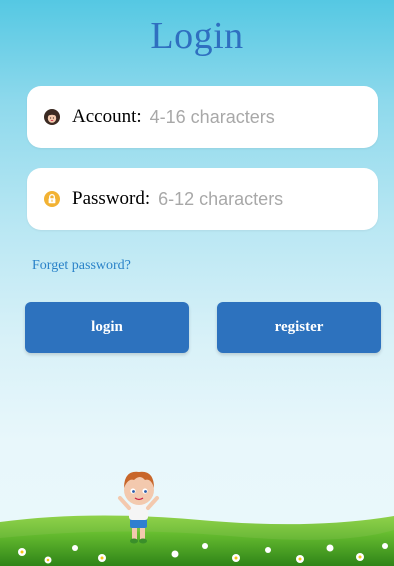 The height and width of the screenshot is (566, 394). Describe the element at coordinates (107, 116) in the screenshot. I see `account-label: Account:` at that location.